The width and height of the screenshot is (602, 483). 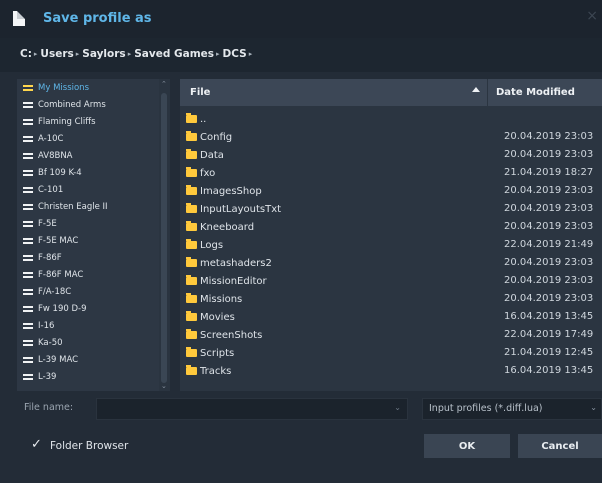 I want to click on file-name: Logs, so click(x=212, y=245).